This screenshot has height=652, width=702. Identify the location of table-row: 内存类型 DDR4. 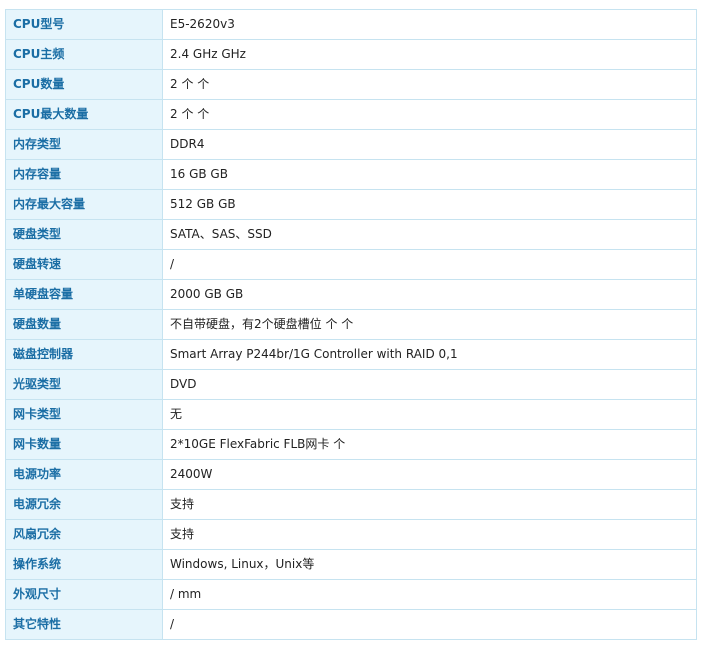
(351, 144).